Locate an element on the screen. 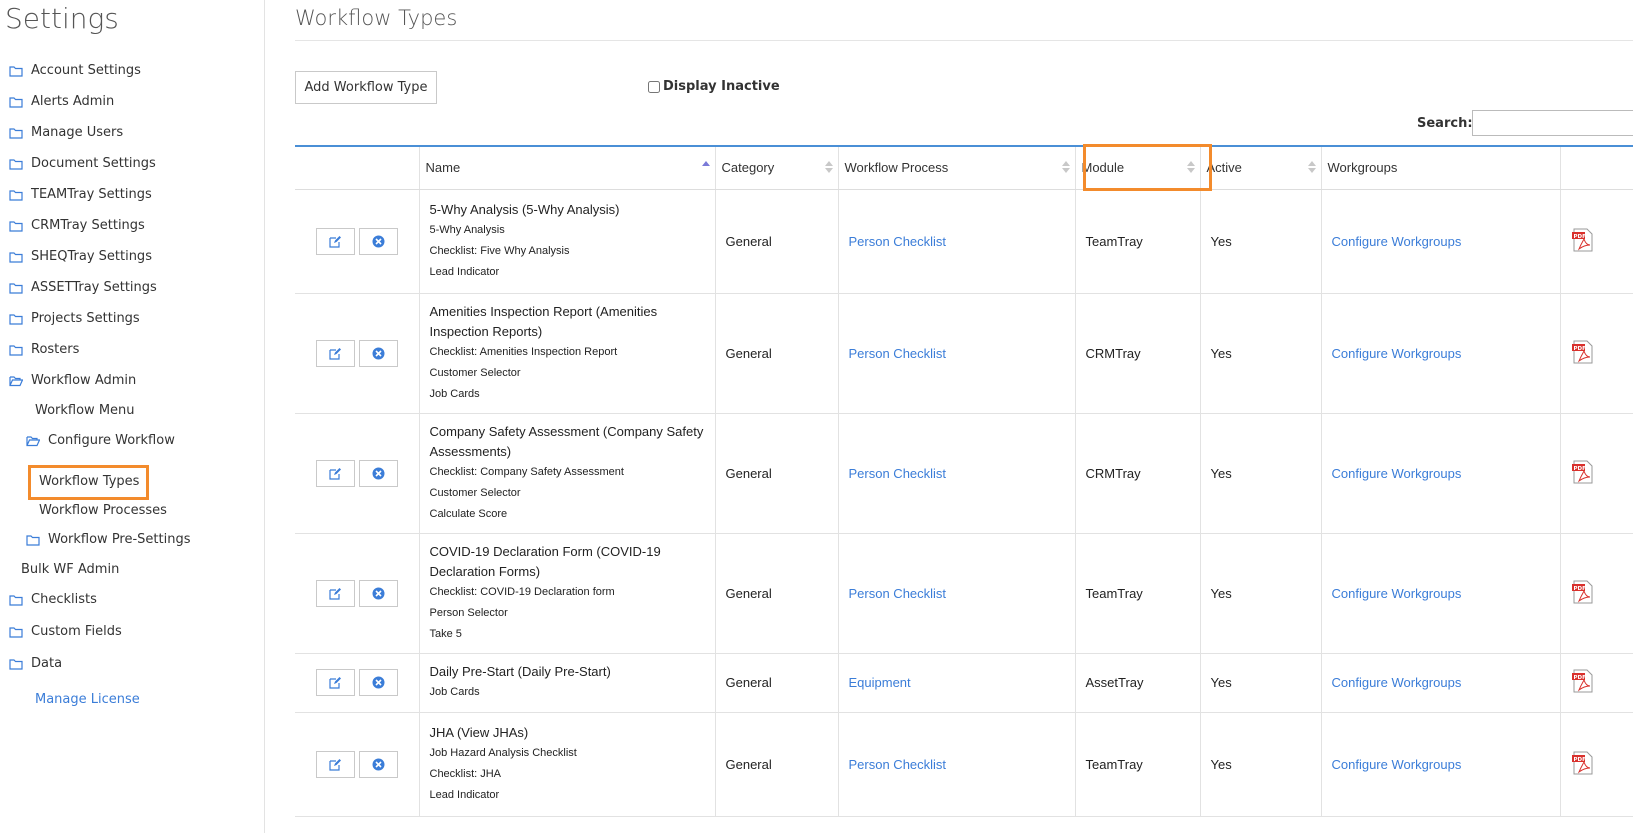 The width and height of the screenshot is (1633, 833). sidebar-item-workflow-types: Workflow Types is located at coordinates (89, 481).